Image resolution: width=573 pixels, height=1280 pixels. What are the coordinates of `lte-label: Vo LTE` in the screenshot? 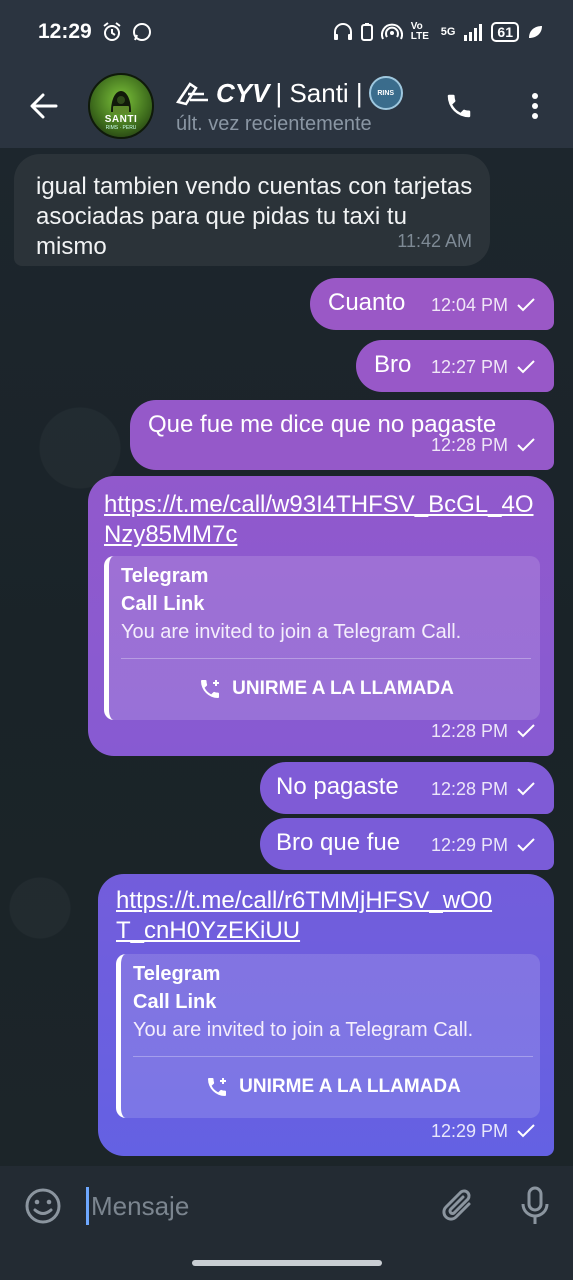 It's located at (419, 31).